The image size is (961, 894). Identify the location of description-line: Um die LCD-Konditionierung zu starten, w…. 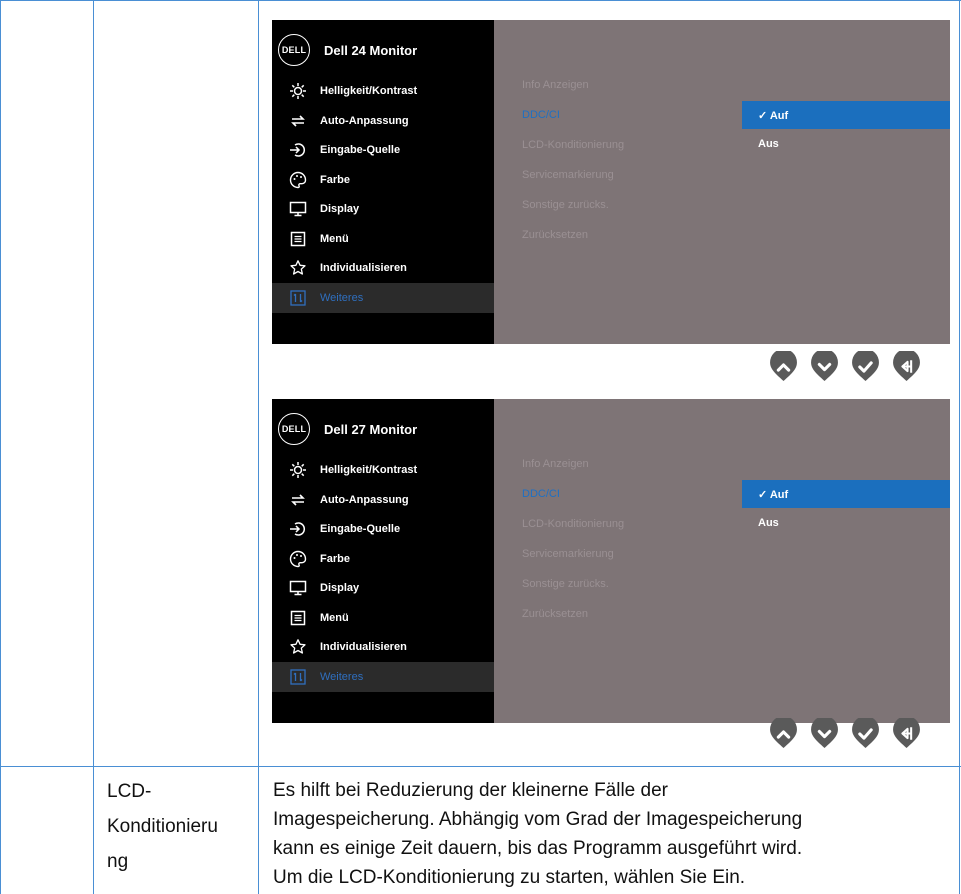
(509, 877).